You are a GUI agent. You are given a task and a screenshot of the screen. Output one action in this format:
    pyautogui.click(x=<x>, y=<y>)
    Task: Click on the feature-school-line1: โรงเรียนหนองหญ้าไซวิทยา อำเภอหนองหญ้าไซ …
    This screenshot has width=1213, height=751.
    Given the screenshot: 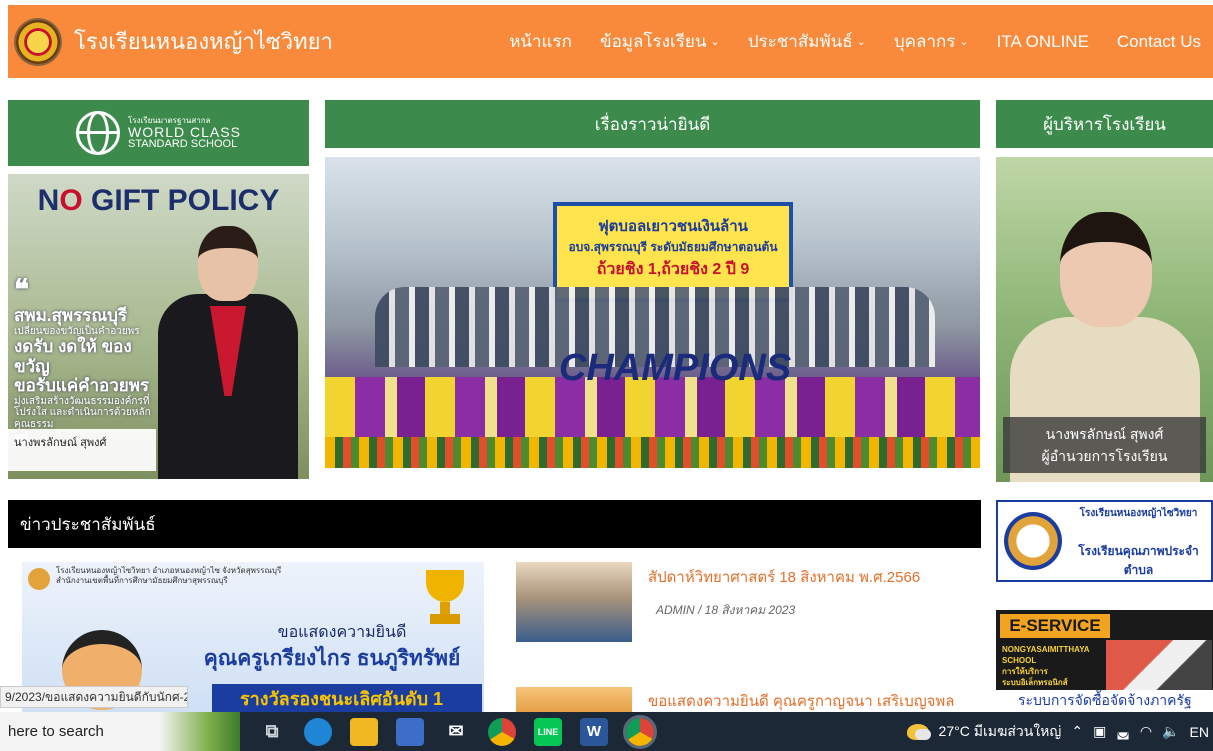 What is the action you would take?
    pyautogui.click(x=169, y=570)
    